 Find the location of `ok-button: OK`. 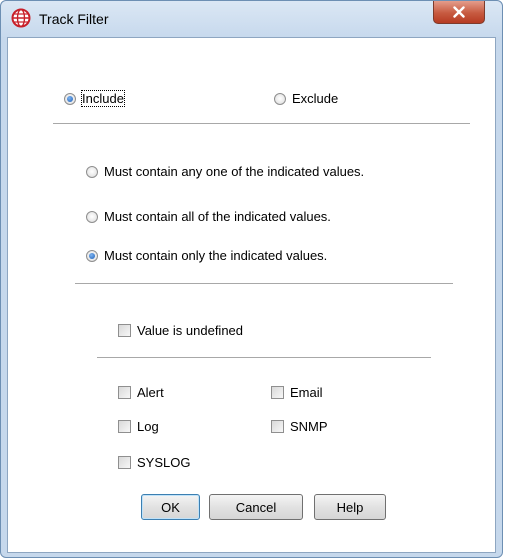

ok-button: OK is located at coordinates (170, 507).